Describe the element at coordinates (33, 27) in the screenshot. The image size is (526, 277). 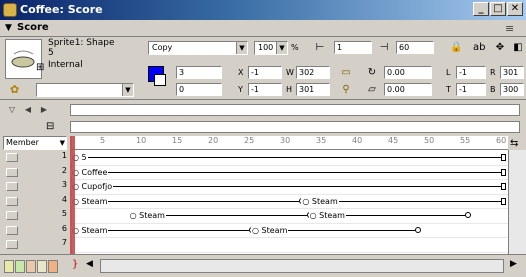
I see `panel-title: Score` at that location.